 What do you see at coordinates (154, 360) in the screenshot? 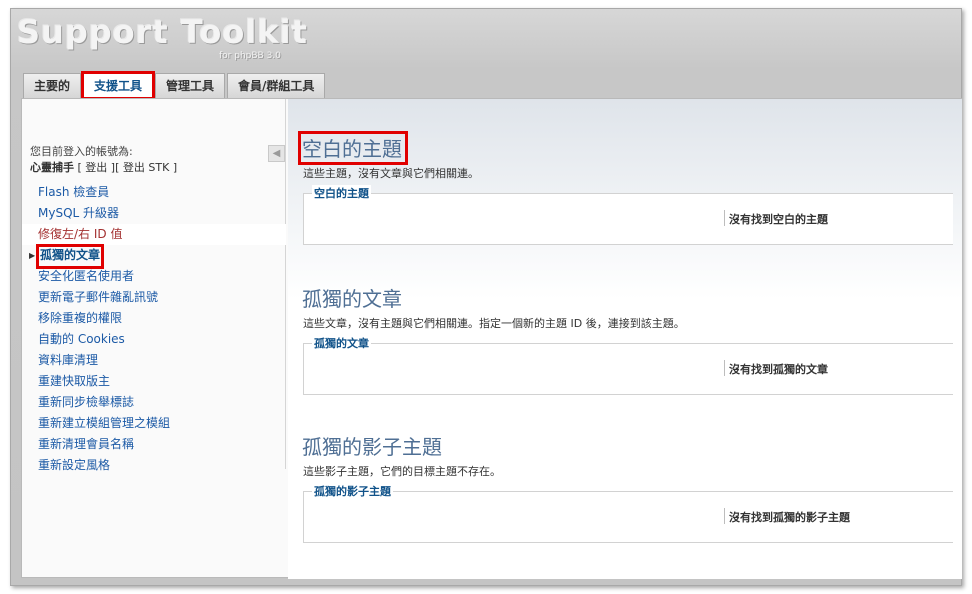
I see `sidebar-item-database-cleaner: 資料庫清理` at bounding box center [154, 360].